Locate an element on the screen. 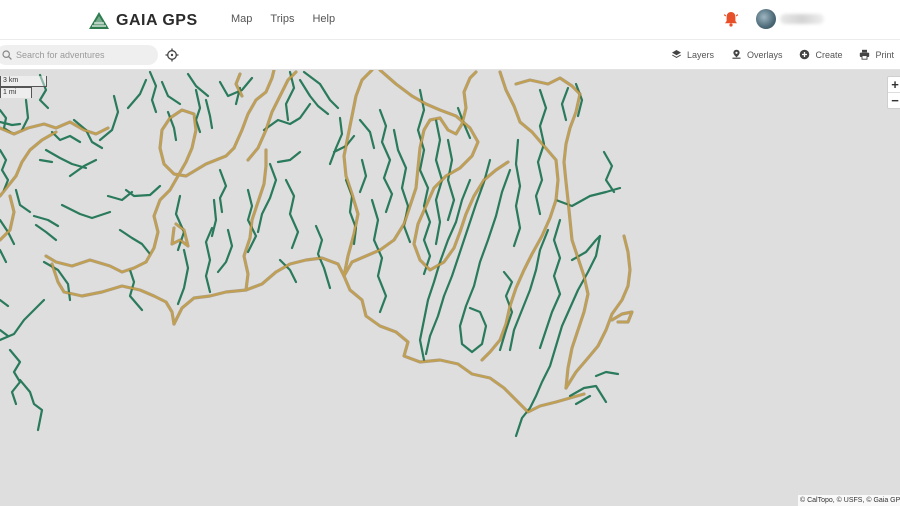 The height and width of the screenshot is (506, 900). zoom-control: + − is located at coordinates (893, 92).